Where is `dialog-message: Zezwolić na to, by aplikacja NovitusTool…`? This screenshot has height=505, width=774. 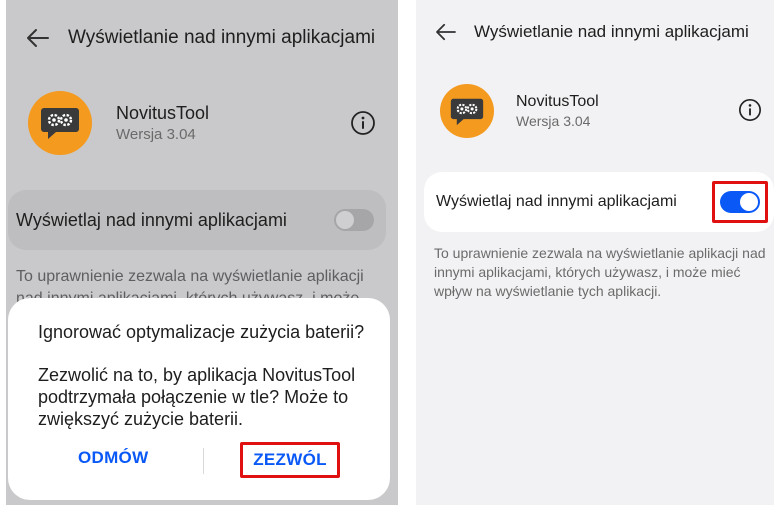
dialog-message: Zezwolić na to, by aplikacja NovitusTool… is located at coordinates (197, 397).